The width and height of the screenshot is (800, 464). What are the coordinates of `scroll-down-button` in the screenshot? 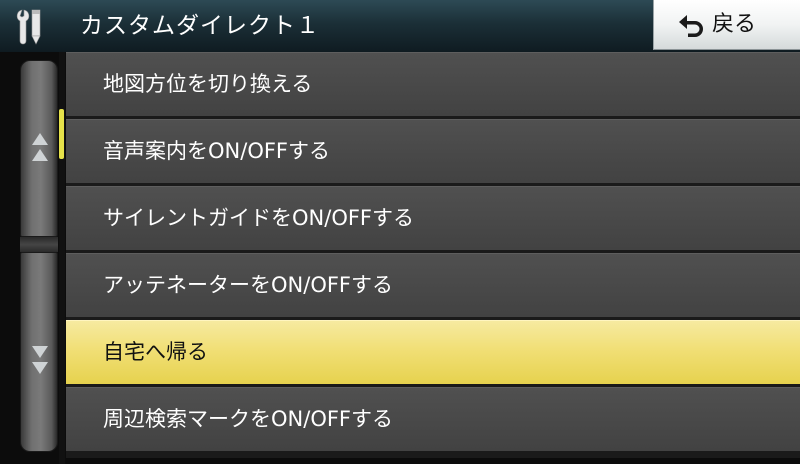 It's located at (39, 352).